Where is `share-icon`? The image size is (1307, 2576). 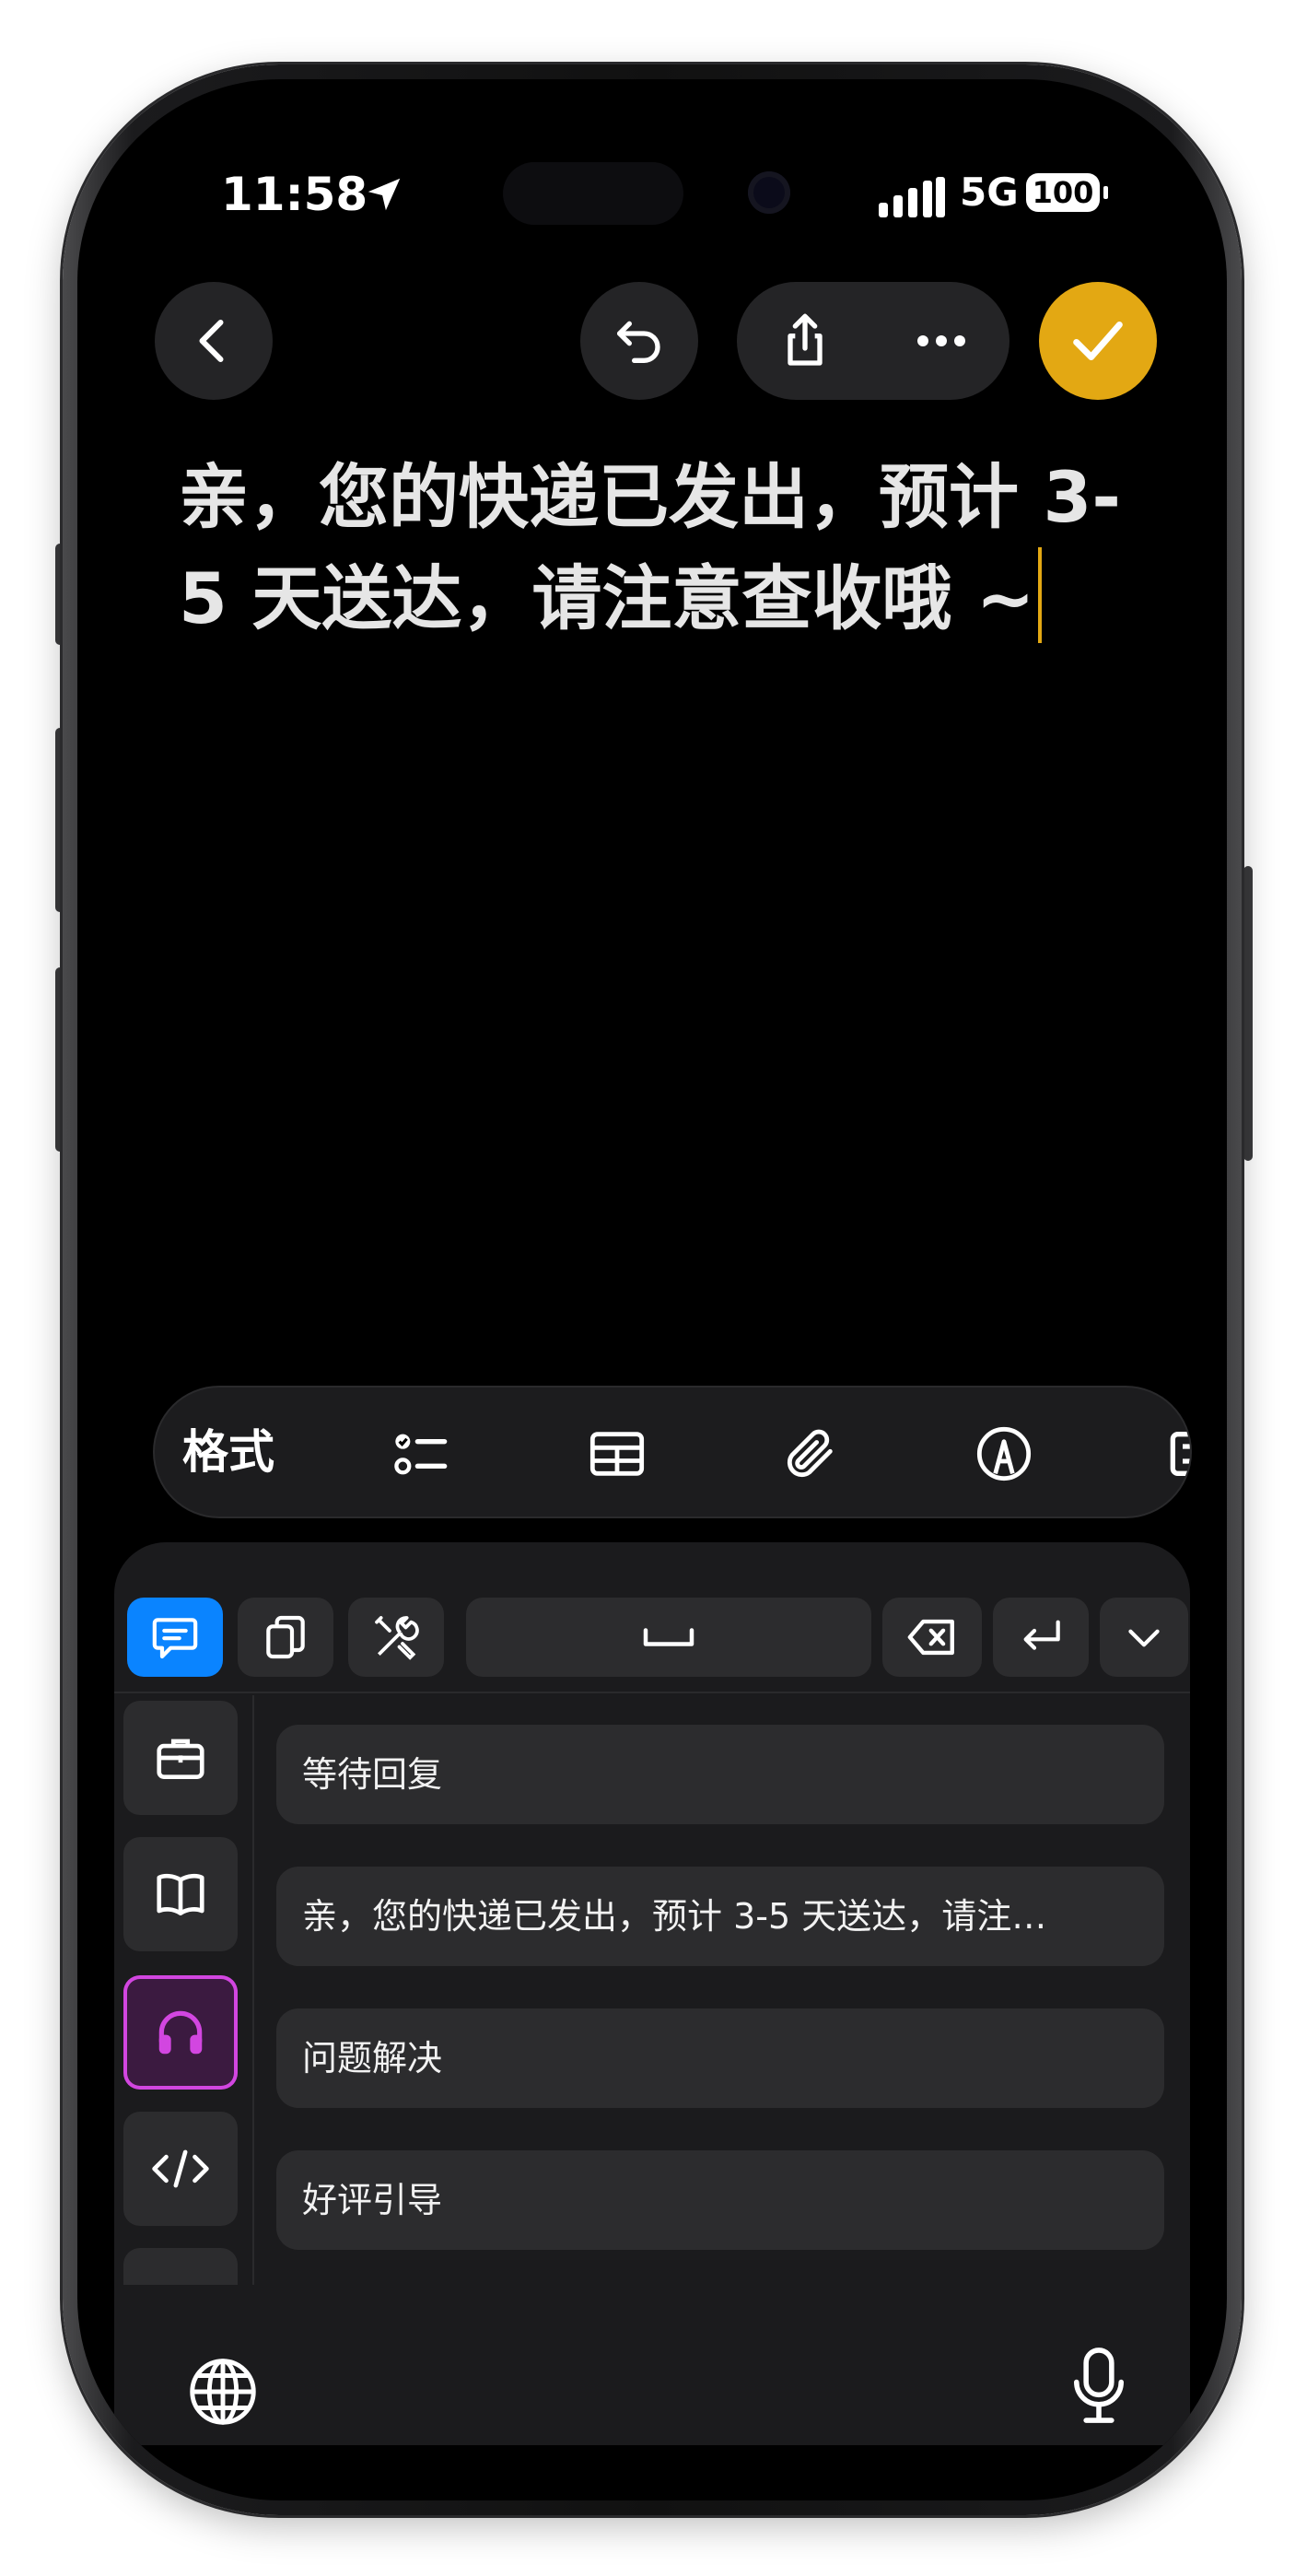
share-icon is located at coordinates (806, 339).